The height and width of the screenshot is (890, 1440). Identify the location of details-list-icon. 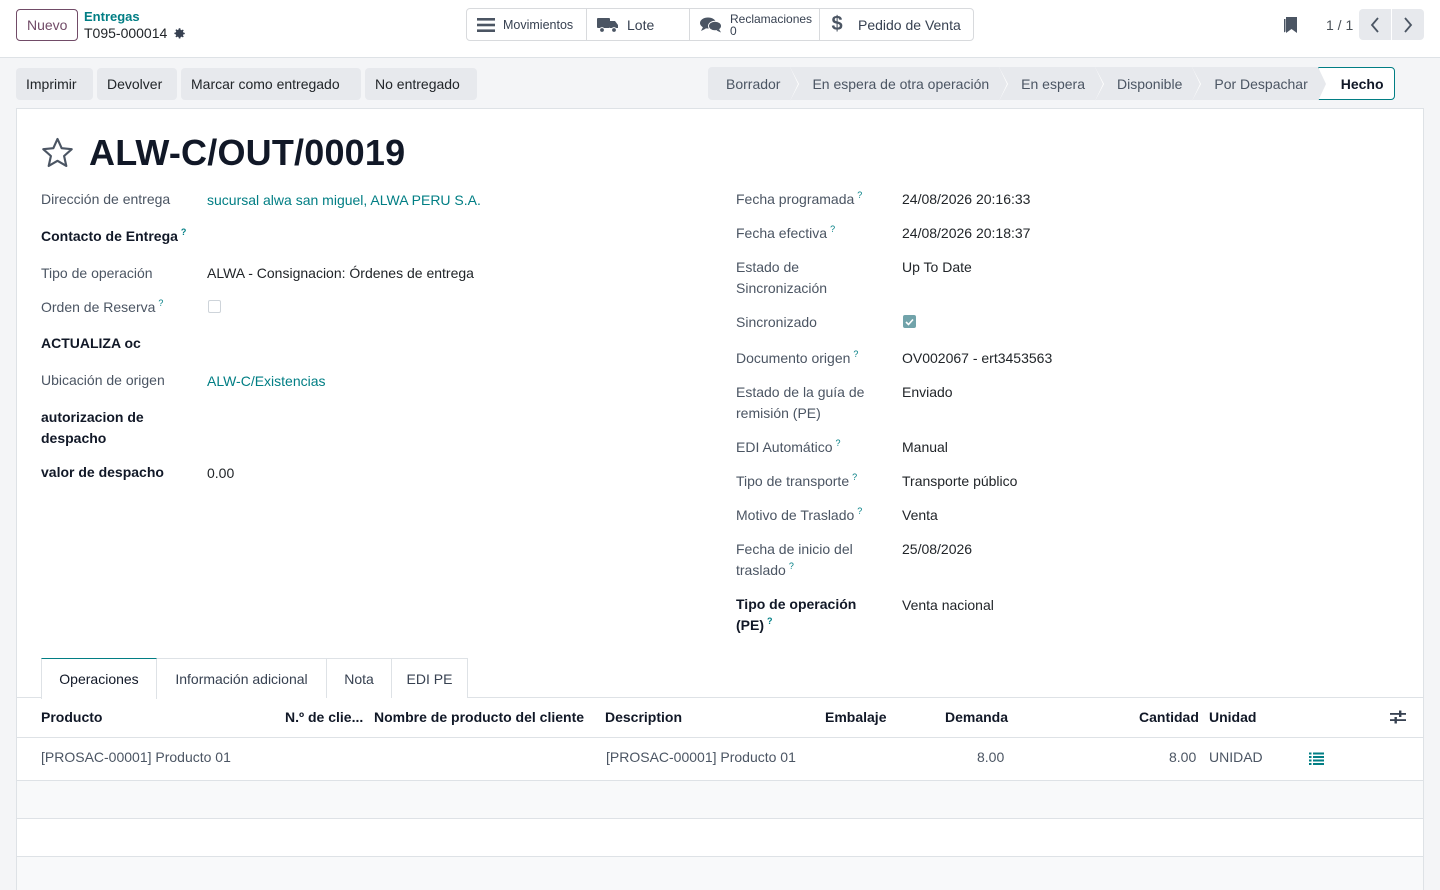
(1316, 760).